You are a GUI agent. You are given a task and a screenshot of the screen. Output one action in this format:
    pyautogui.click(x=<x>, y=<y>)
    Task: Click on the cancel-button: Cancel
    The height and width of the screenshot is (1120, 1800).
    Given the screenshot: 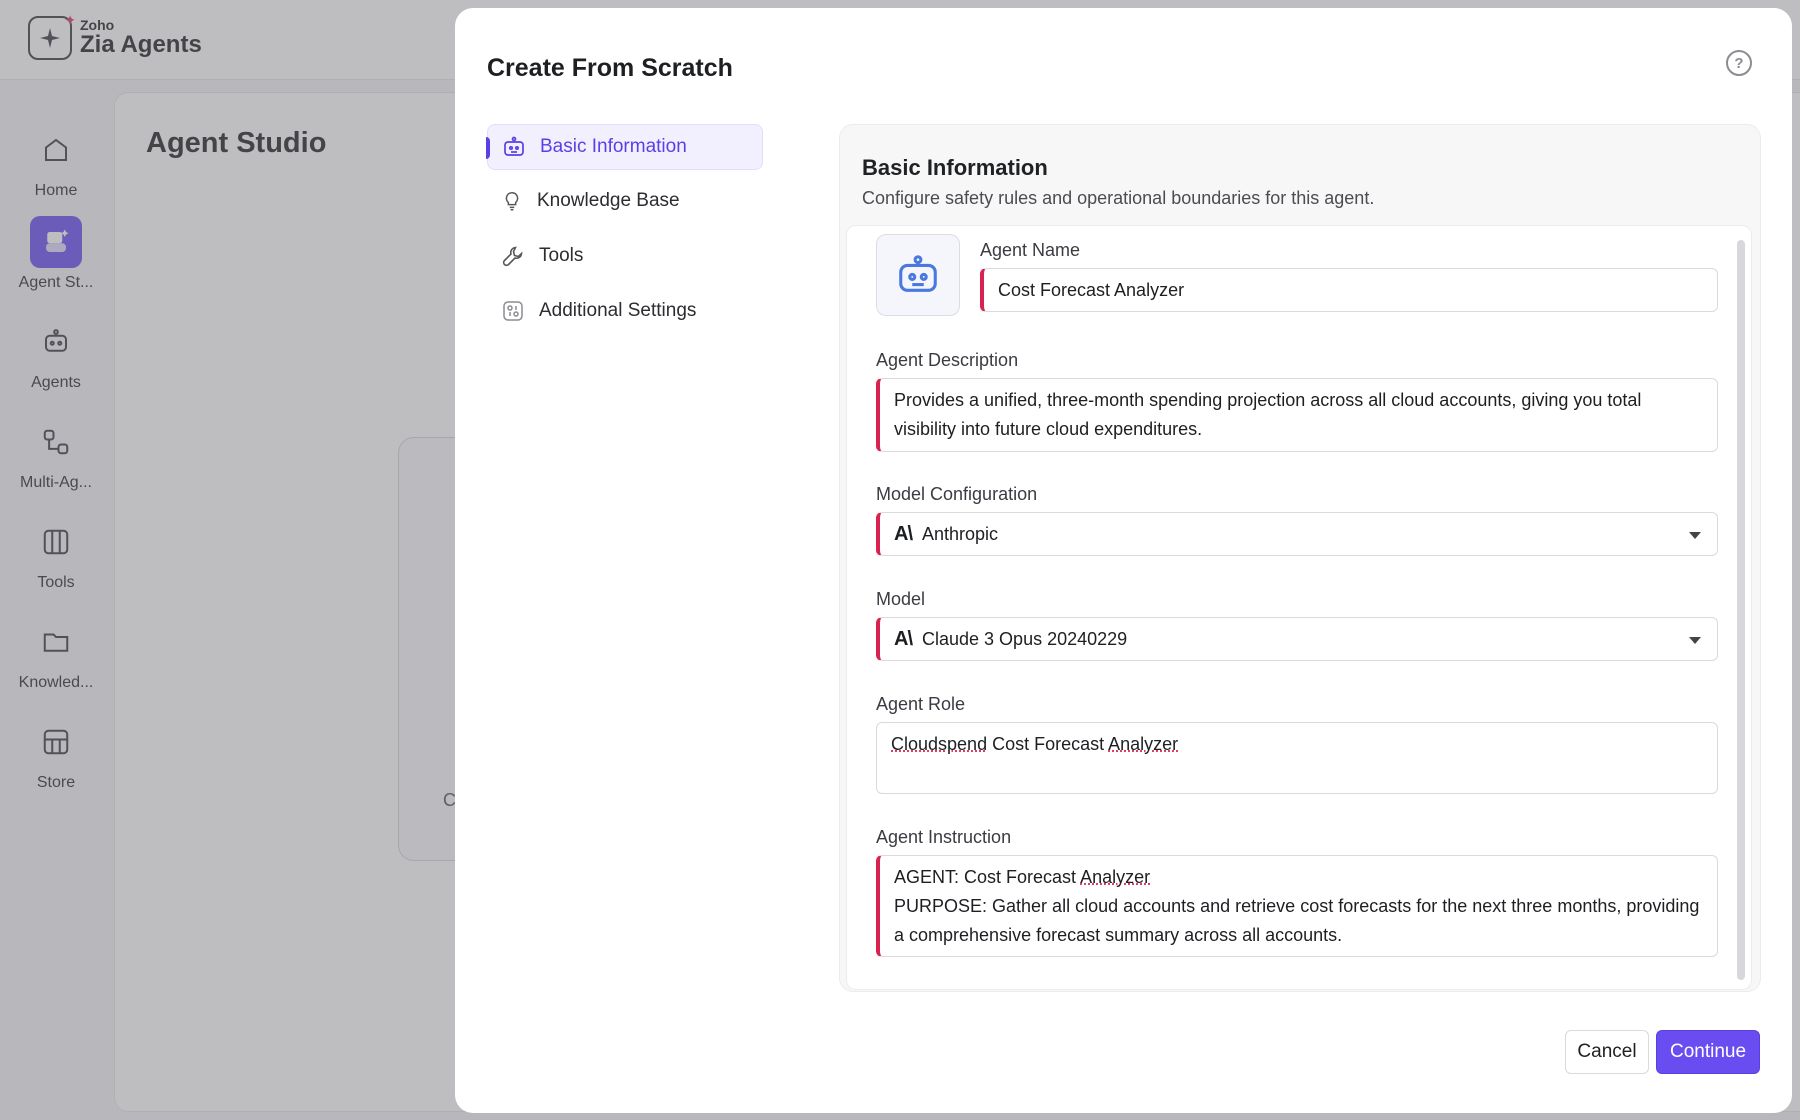 What is the action you would take?
    pyautogui.click(x=1607, y=1052)
    